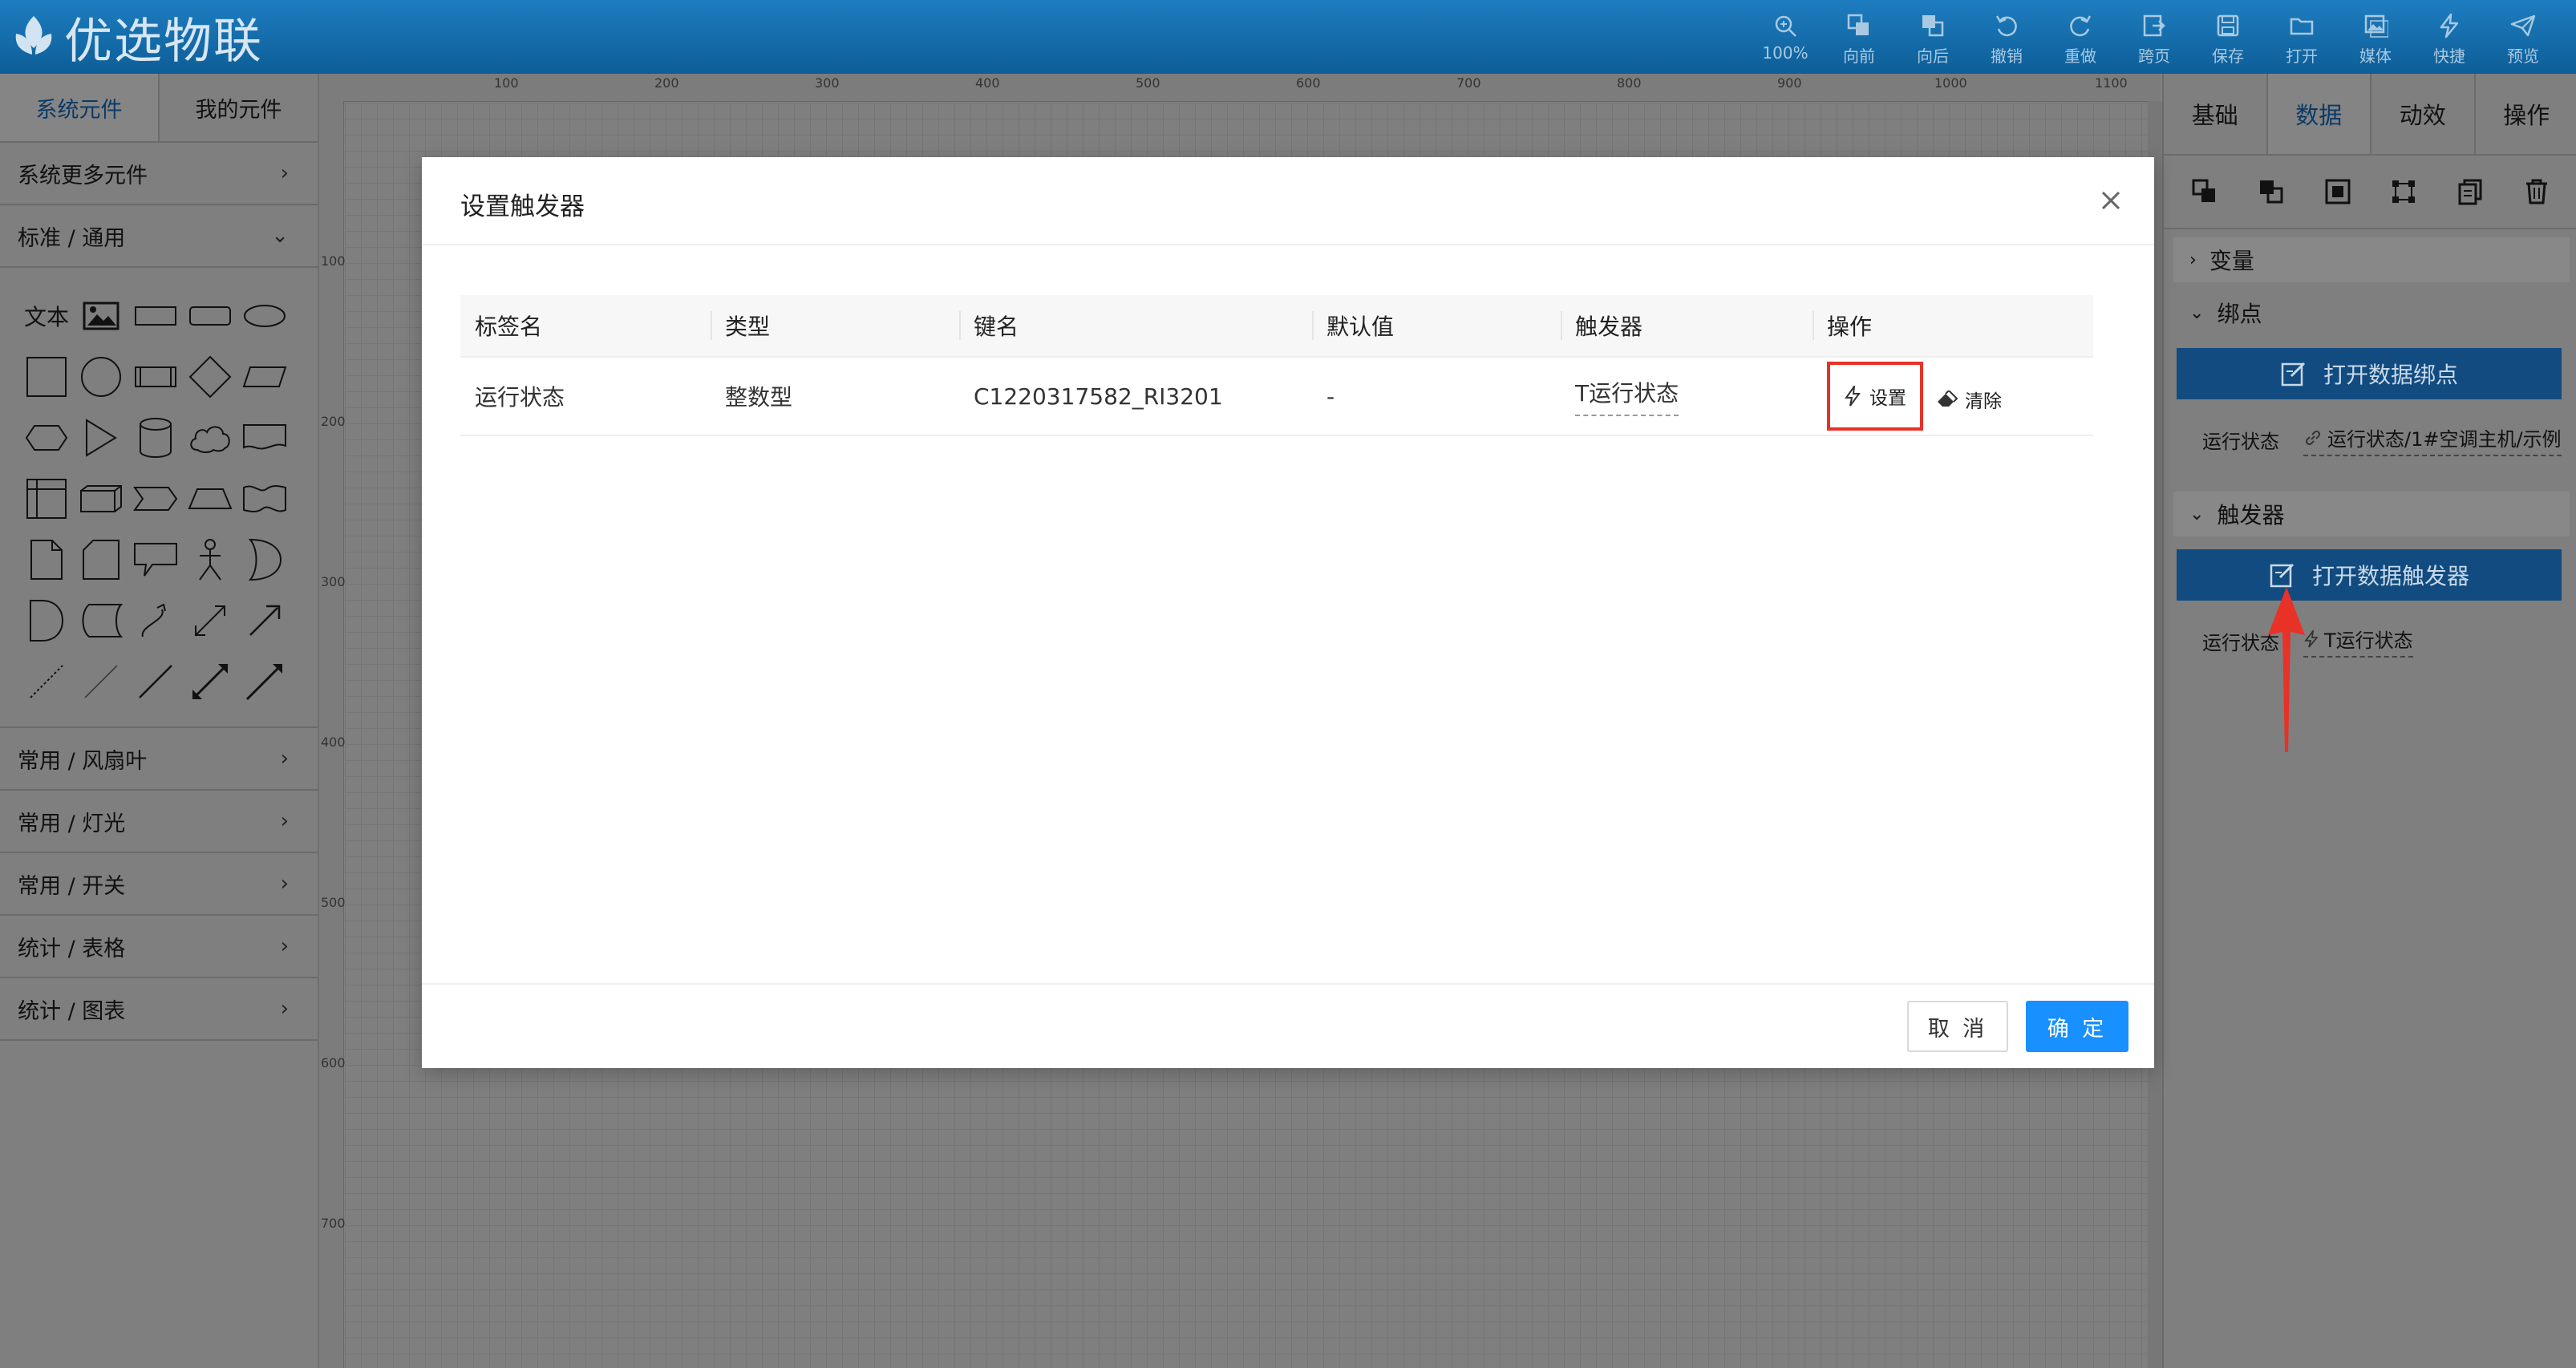 This screenshot has width=2576, height=1368. I want to click on bring-forward-button: 向前, so click(1859, 38).